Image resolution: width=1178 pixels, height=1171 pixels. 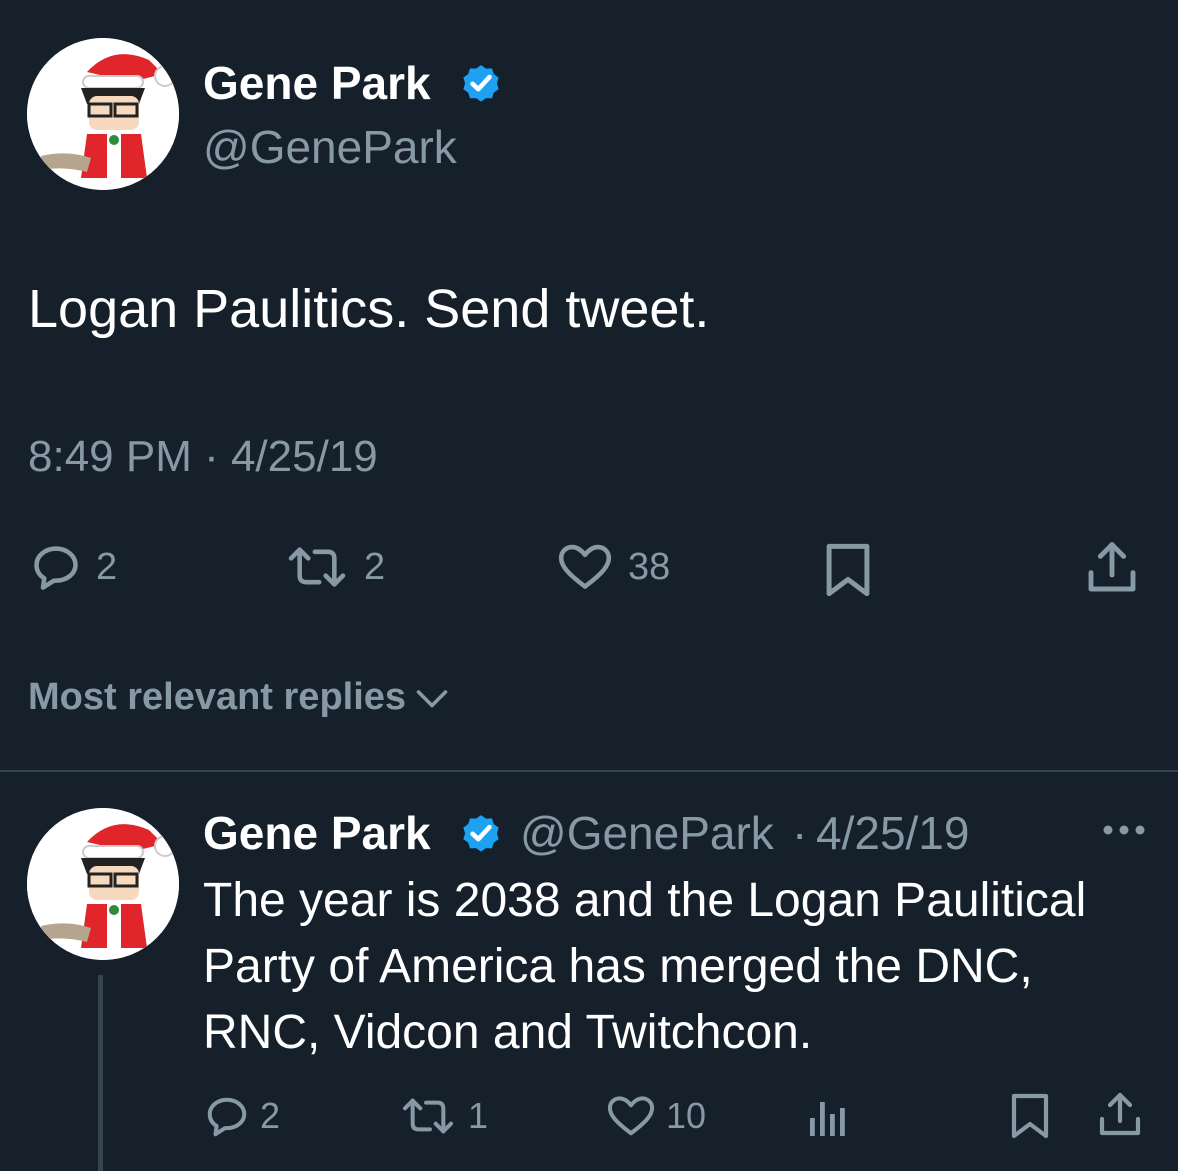 What do you see at coordinates (892, 833) in the screenshot?
I see `reply-date: 4/25/19` at bounding box center [892, 833].